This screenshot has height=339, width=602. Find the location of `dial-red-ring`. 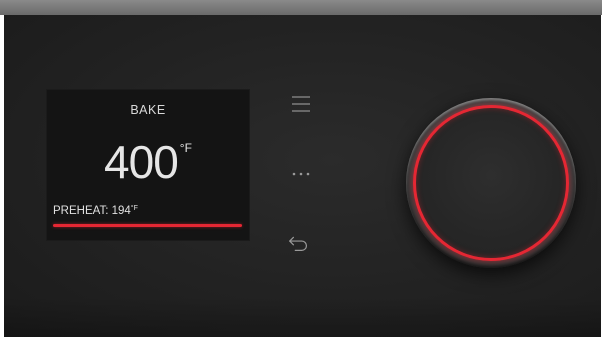

dial-red-ring is located at coordinates (491, 183).